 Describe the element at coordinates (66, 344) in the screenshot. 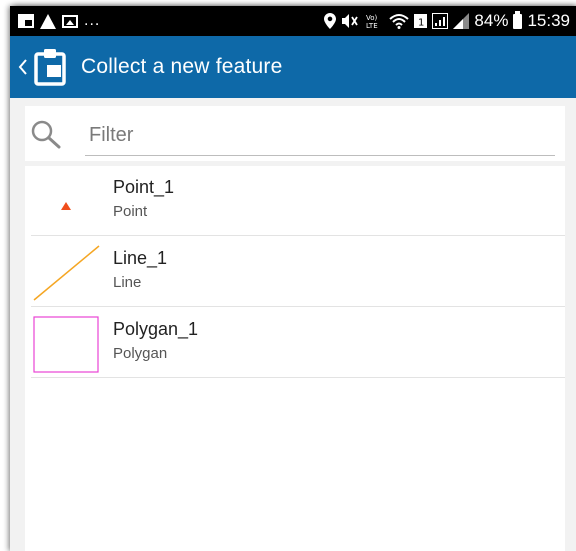

I see `polygon-icon` at that location.